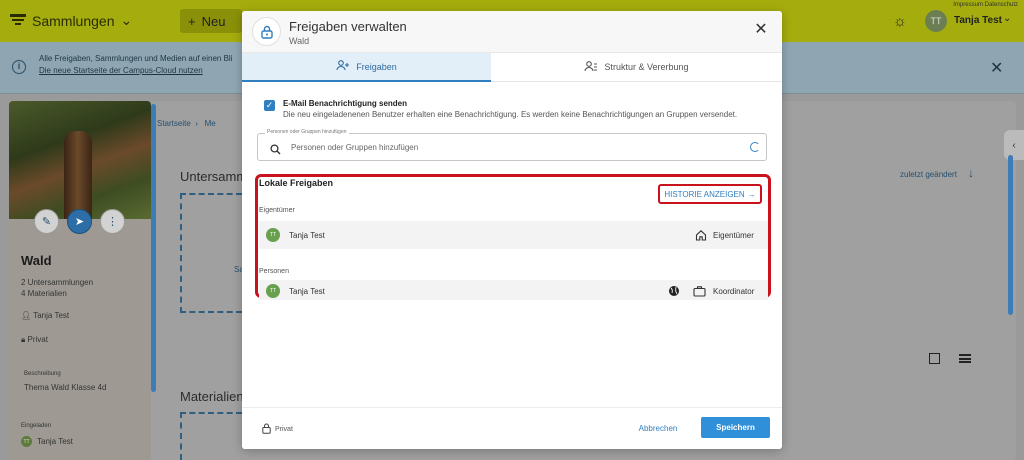 This screenshot has height=460, width=1024. I want to click on breadcrumb-next: Me, so click(210, 123).